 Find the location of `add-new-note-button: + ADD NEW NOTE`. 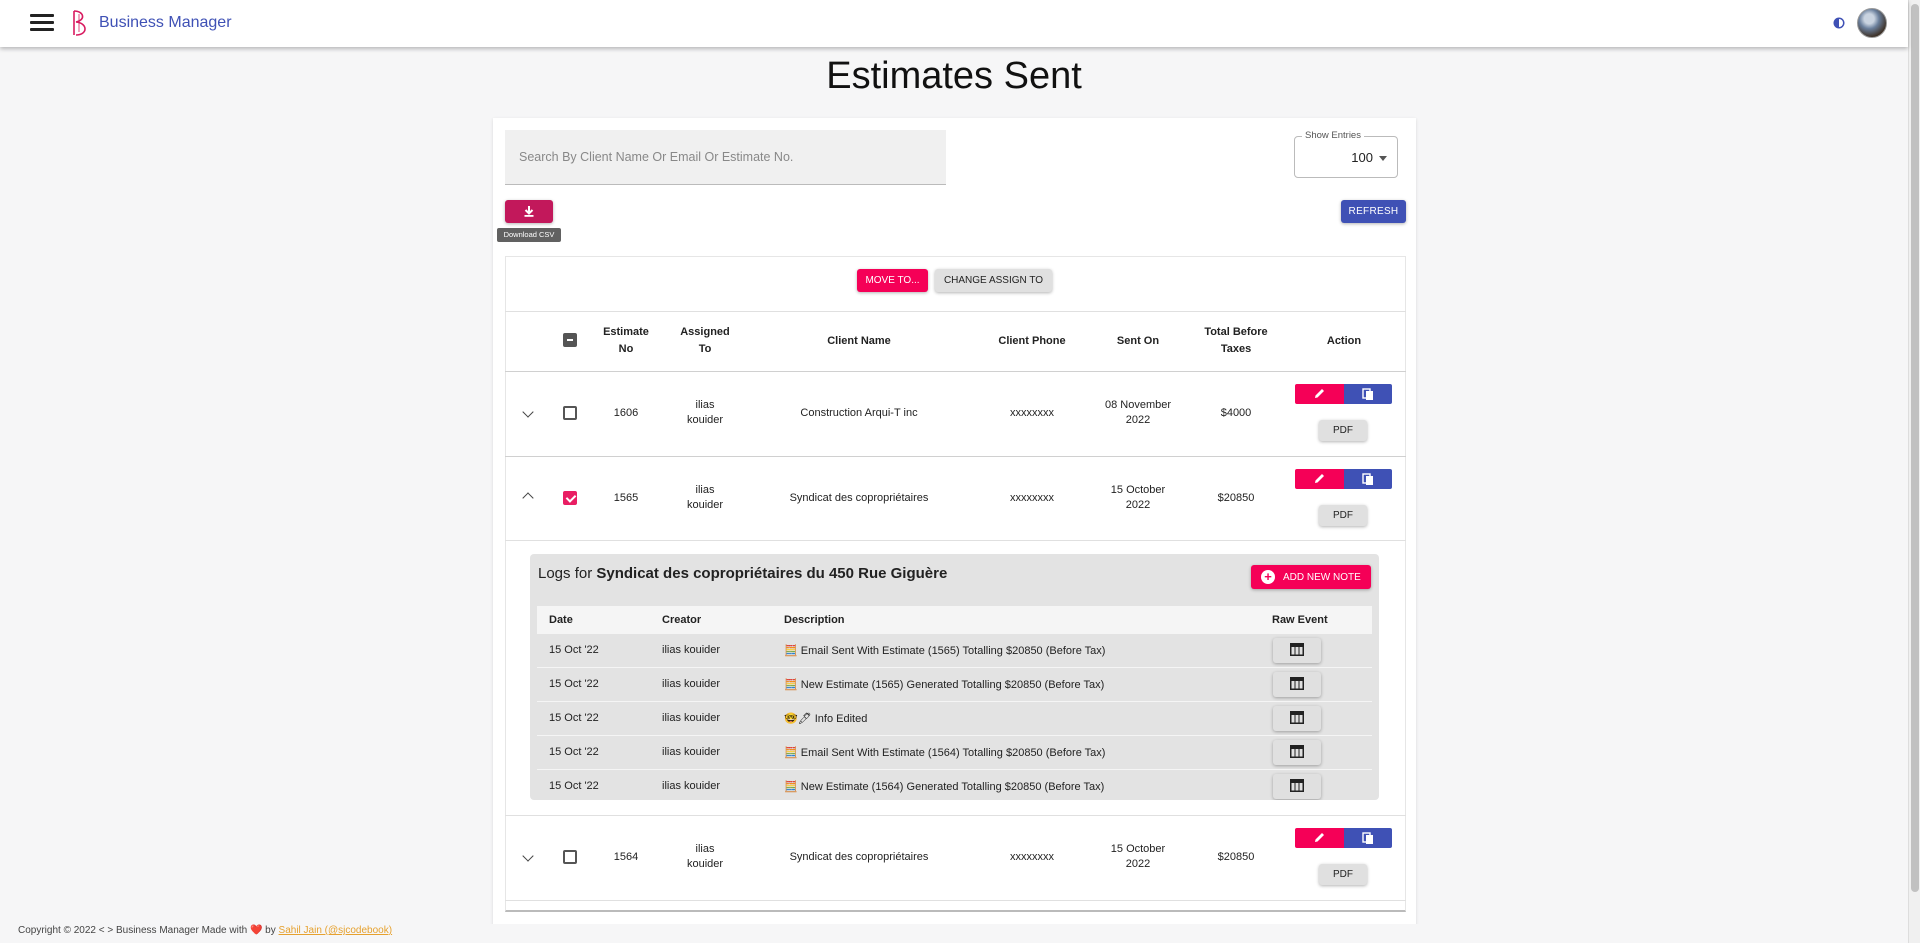

add-new-note-button: + ADD NEW NOTE is located at coordinates (1311, 577).